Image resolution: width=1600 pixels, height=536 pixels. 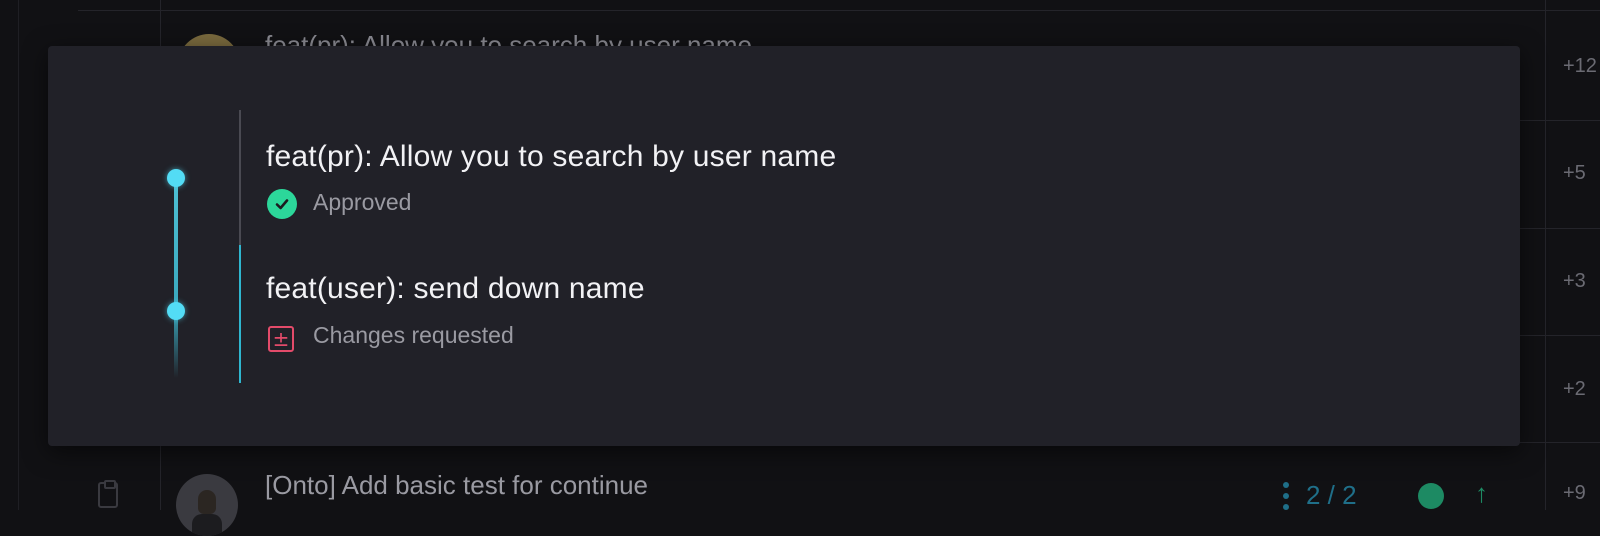 What do you see at coordinates (1574, 389) in the screenshot?
I see `diff-stat: +2` at bounding box center [1574, 389].